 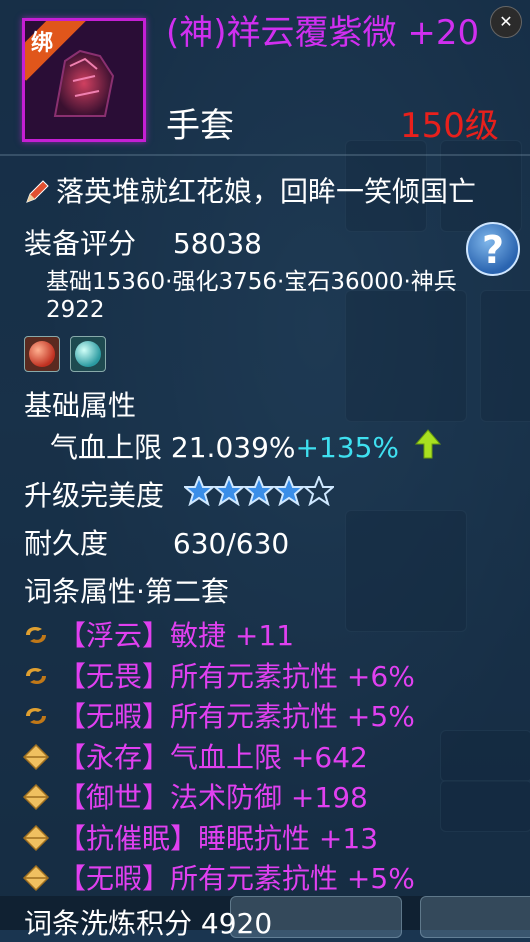 I want to click on close-button: ✕, so click(x=506, y=22).